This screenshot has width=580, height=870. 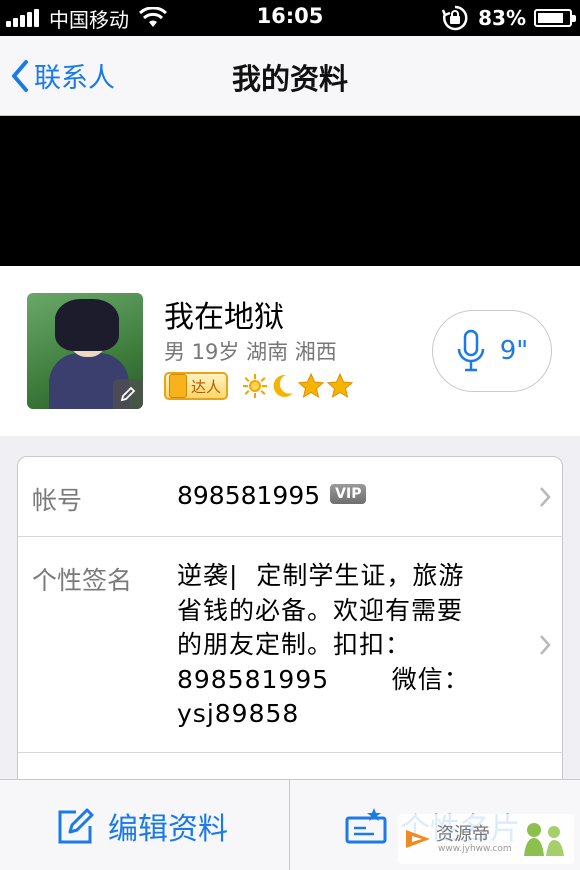 I want to click on avatar, so click(x=85, y=351).